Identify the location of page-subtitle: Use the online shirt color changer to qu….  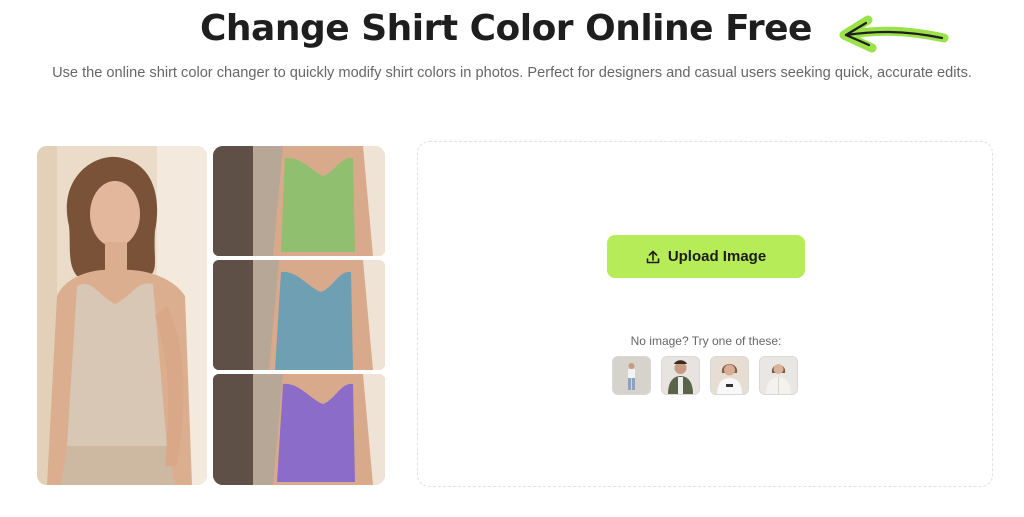
(512, 73).